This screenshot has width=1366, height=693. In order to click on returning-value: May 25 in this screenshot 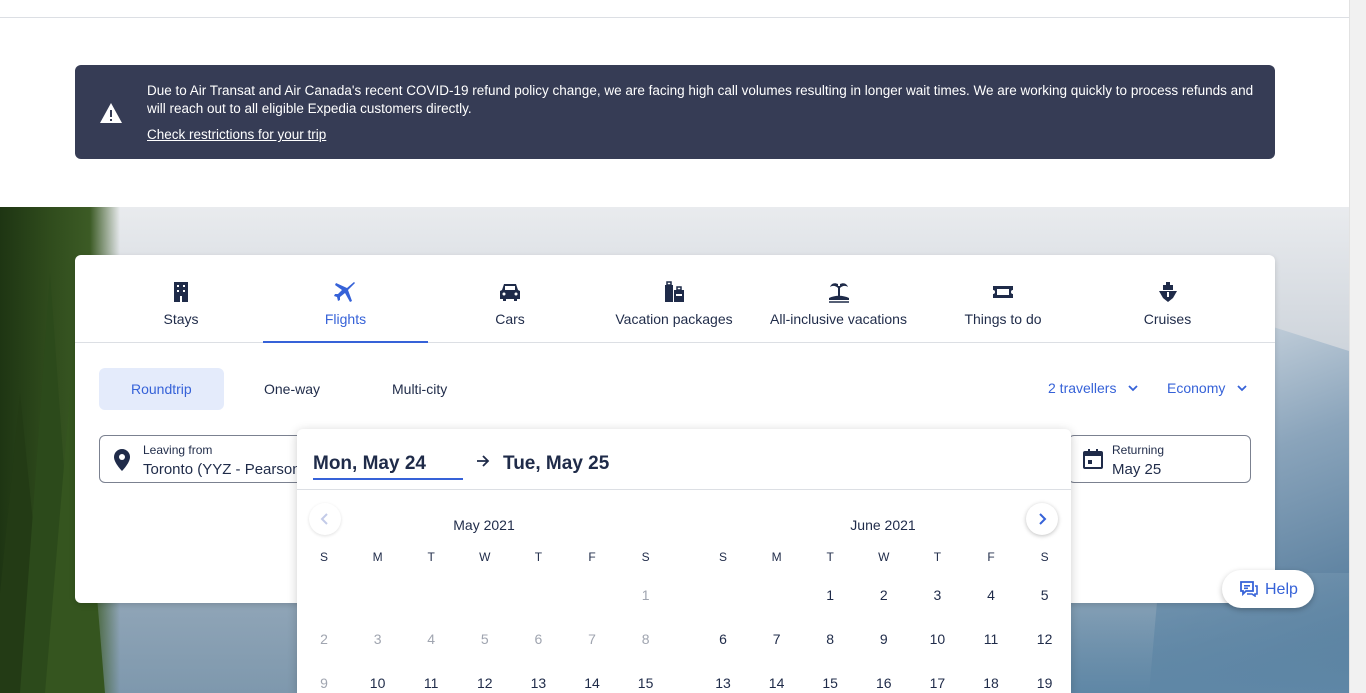, I will do `click(1137, 469)`.